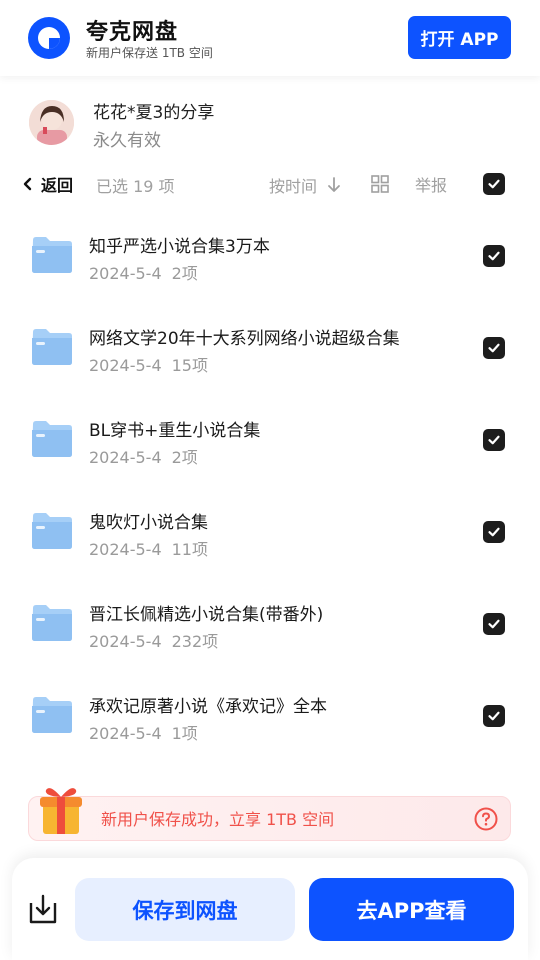  Describe the element at coordinates (127, 141) in the screenshot. I see `share-validity: 永久有效` at that location.